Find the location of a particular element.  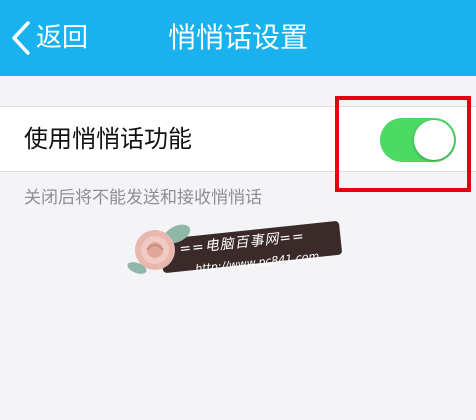

hint-text: 关闭后将不能发送和接收悄悄话 is located at coordinates (143, 198).